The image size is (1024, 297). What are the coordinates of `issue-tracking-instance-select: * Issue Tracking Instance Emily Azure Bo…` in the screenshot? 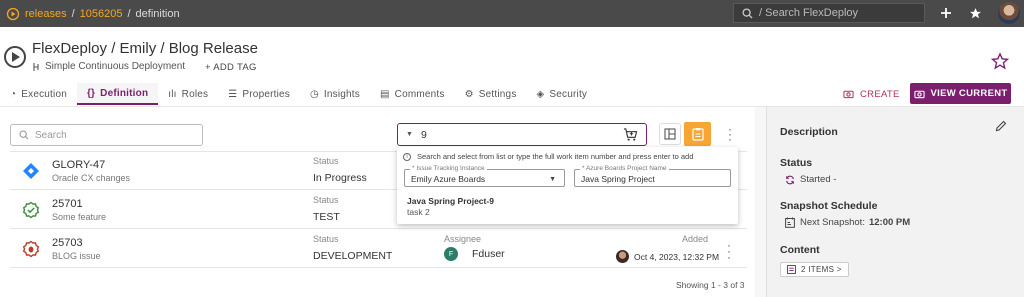 It's located at (484, 176).